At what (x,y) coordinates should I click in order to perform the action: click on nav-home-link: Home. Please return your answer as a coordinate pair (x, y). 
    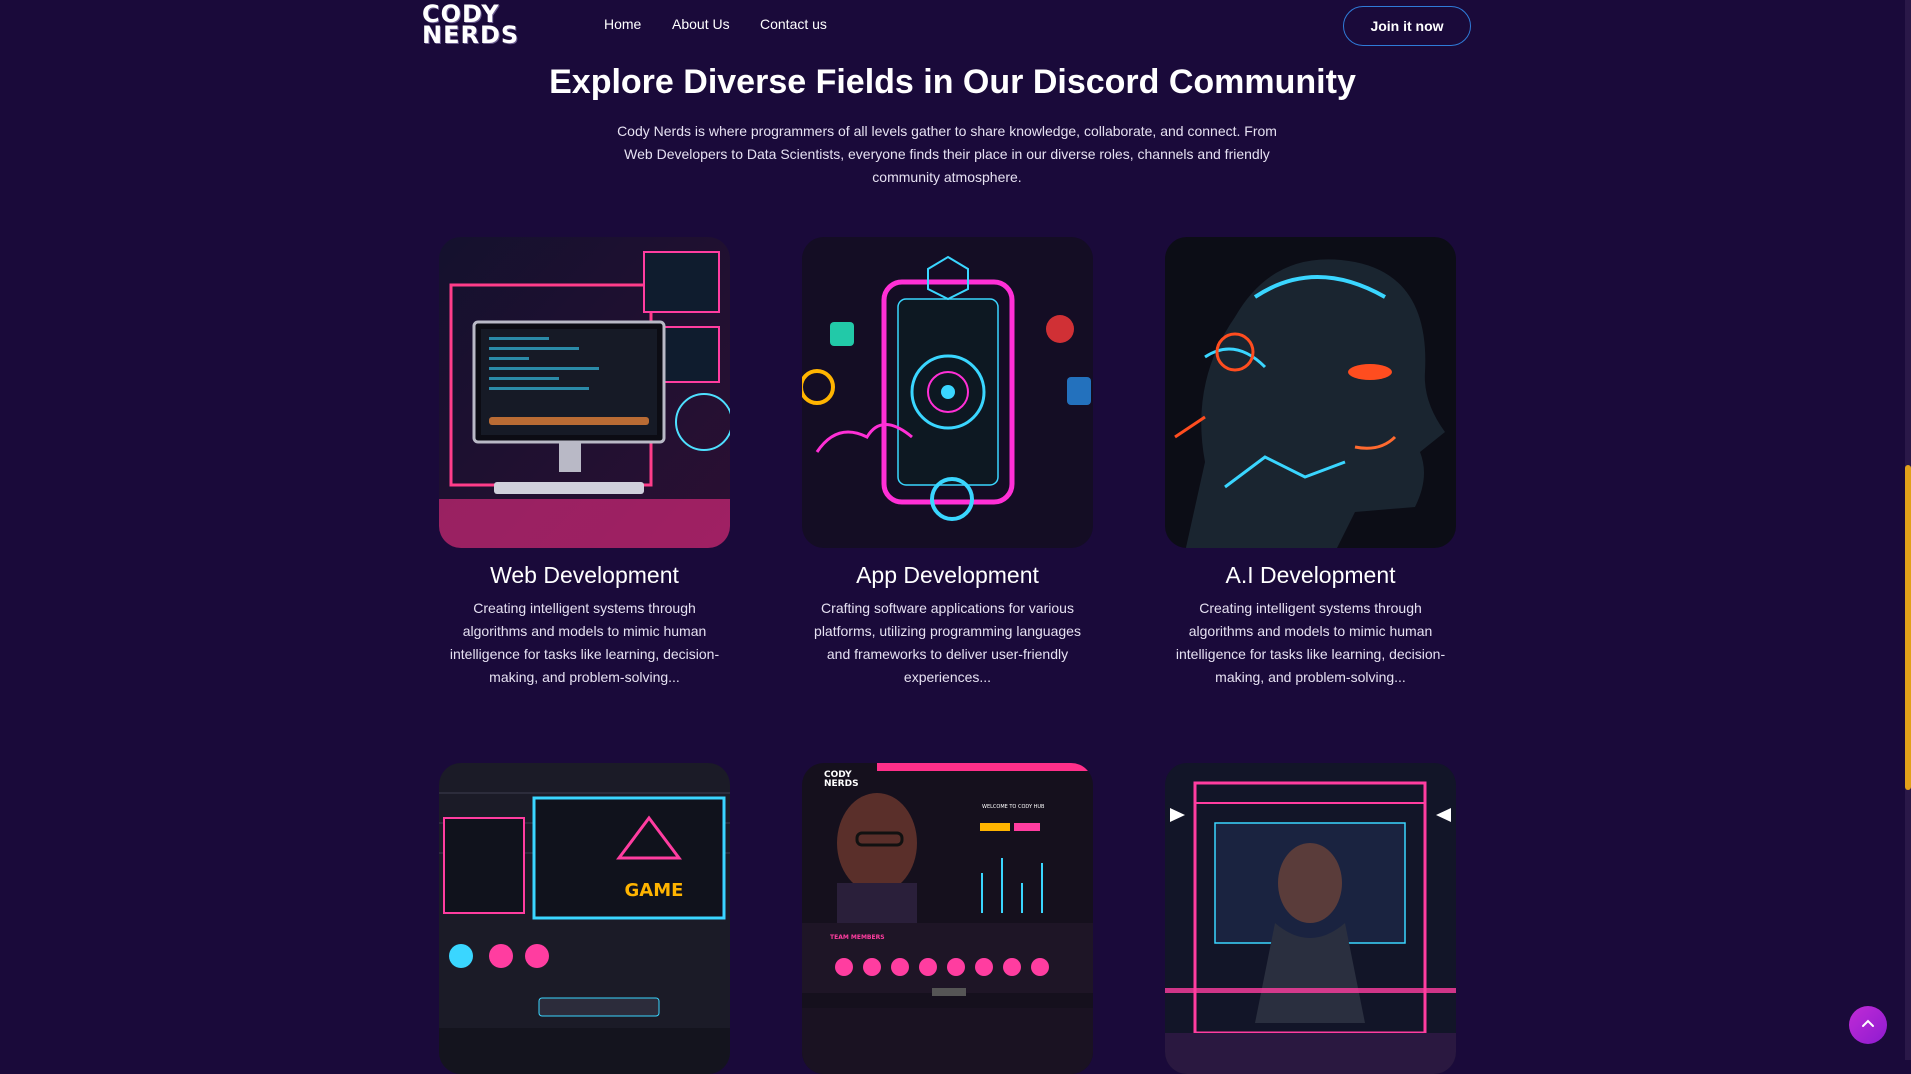
    Looking at the image, I should click on (622, 24).